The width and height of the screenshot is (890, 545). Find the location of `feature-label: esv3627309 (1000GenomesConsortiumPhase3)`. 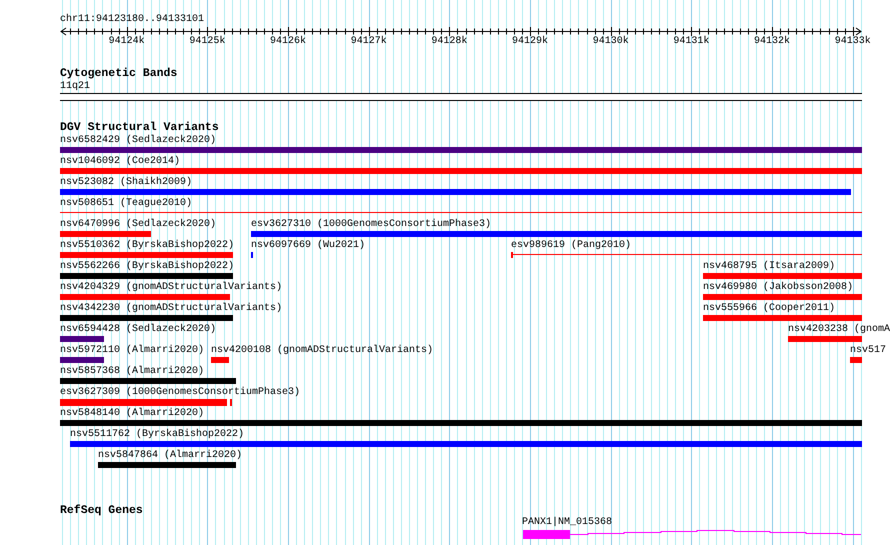

feature-label: esv3627309 (1000GenomesConsortiumPhase3) is located at coordinates (180, 392).